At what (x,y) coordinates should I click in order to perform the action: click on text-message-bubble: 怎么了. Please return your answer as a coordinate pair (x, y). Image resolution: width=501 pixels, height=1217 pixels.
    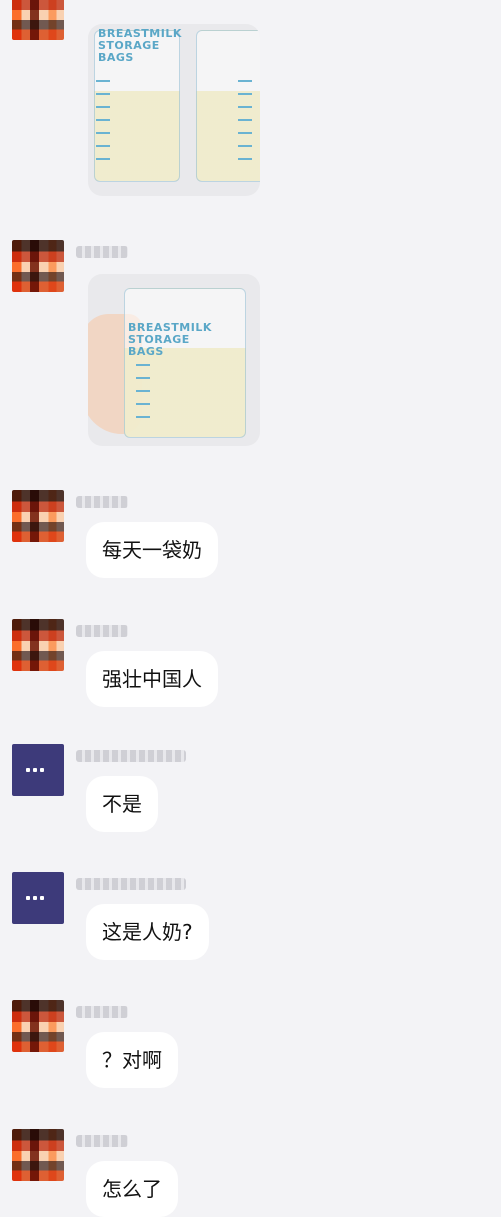
    Looking at the image, I should click on (132, 1189).